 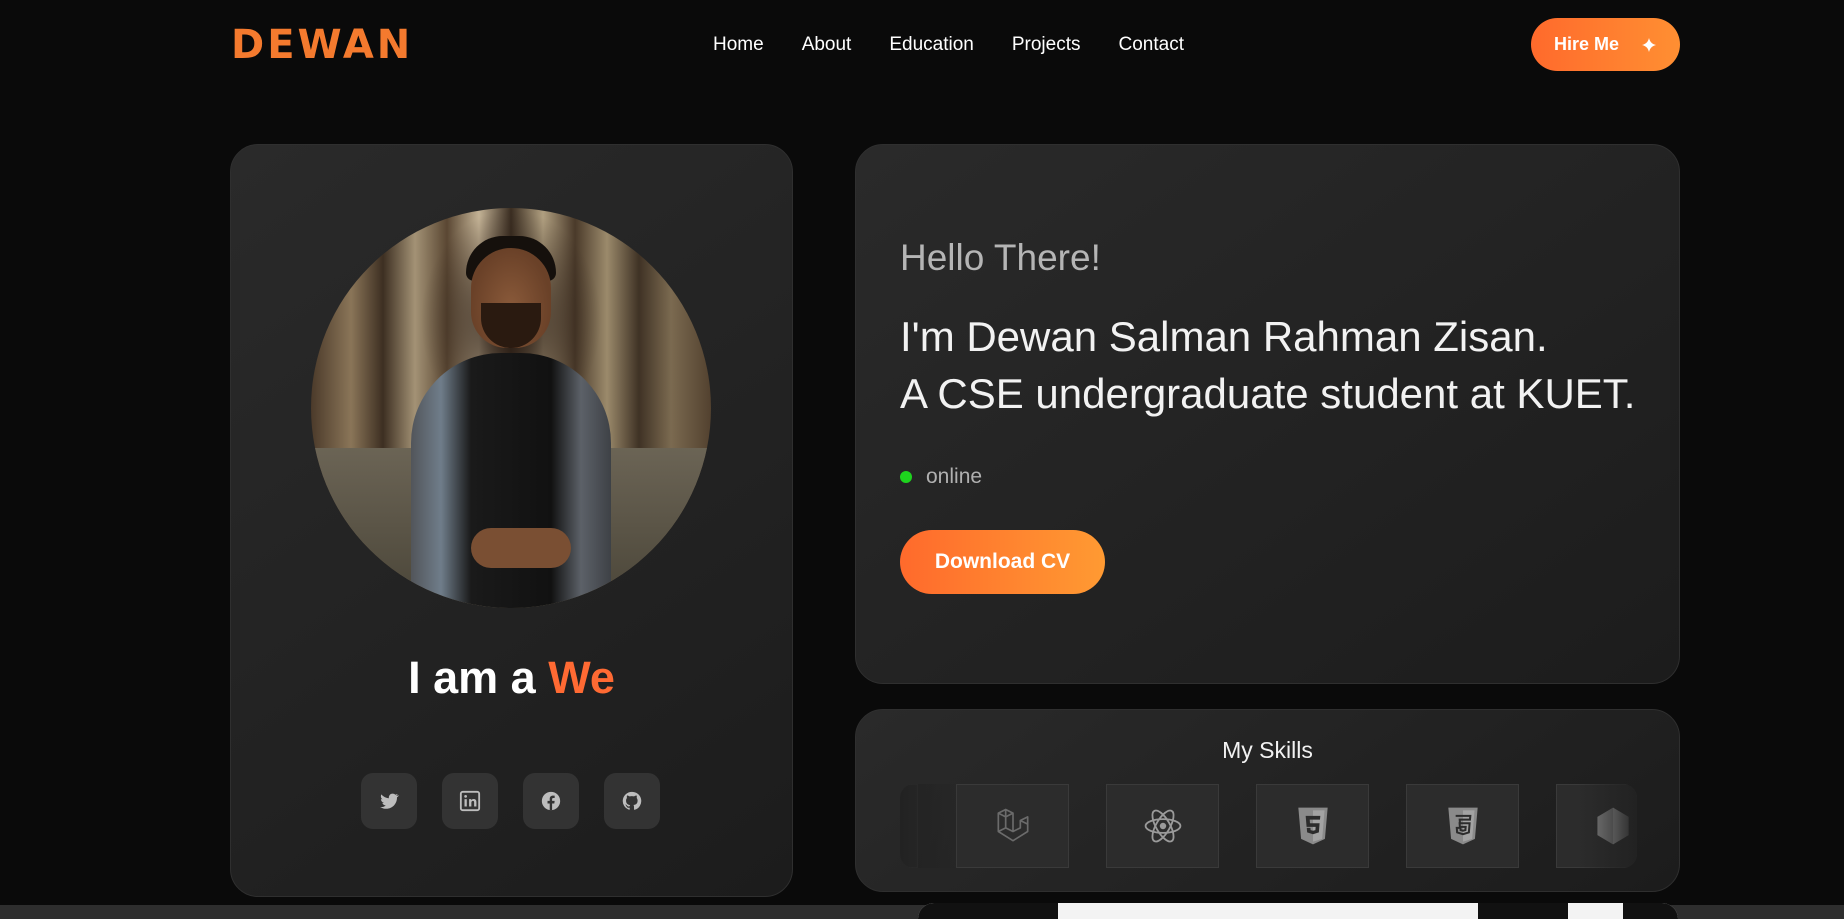 I want to click on css3-icon, so click(x=1462, y=826).